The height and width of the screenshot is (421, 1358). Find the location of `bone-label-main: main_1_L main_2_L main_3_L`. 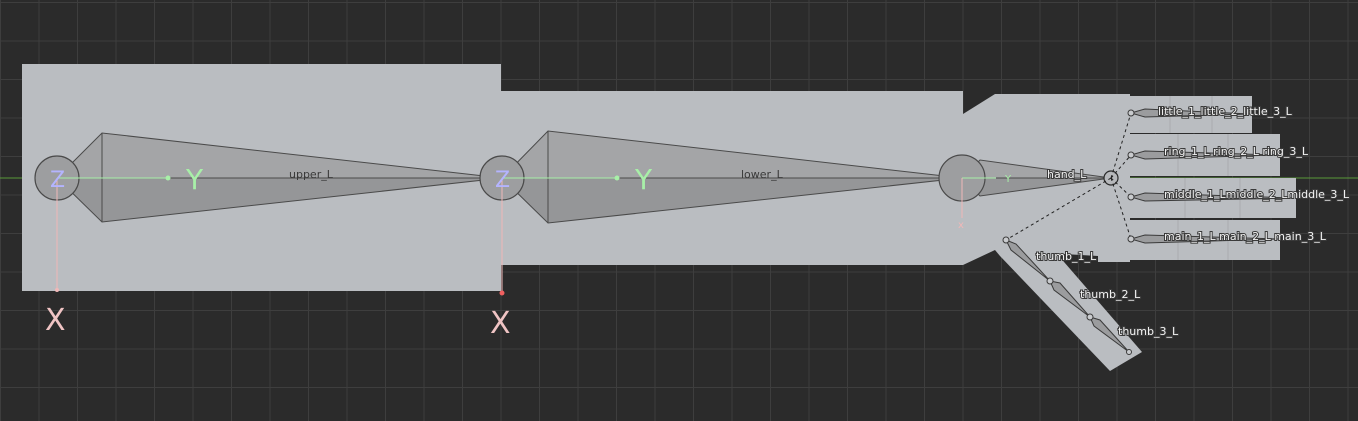

bone-label-main: main_1_L main_2_L main_3_L is located at coordinates (1245, 236).